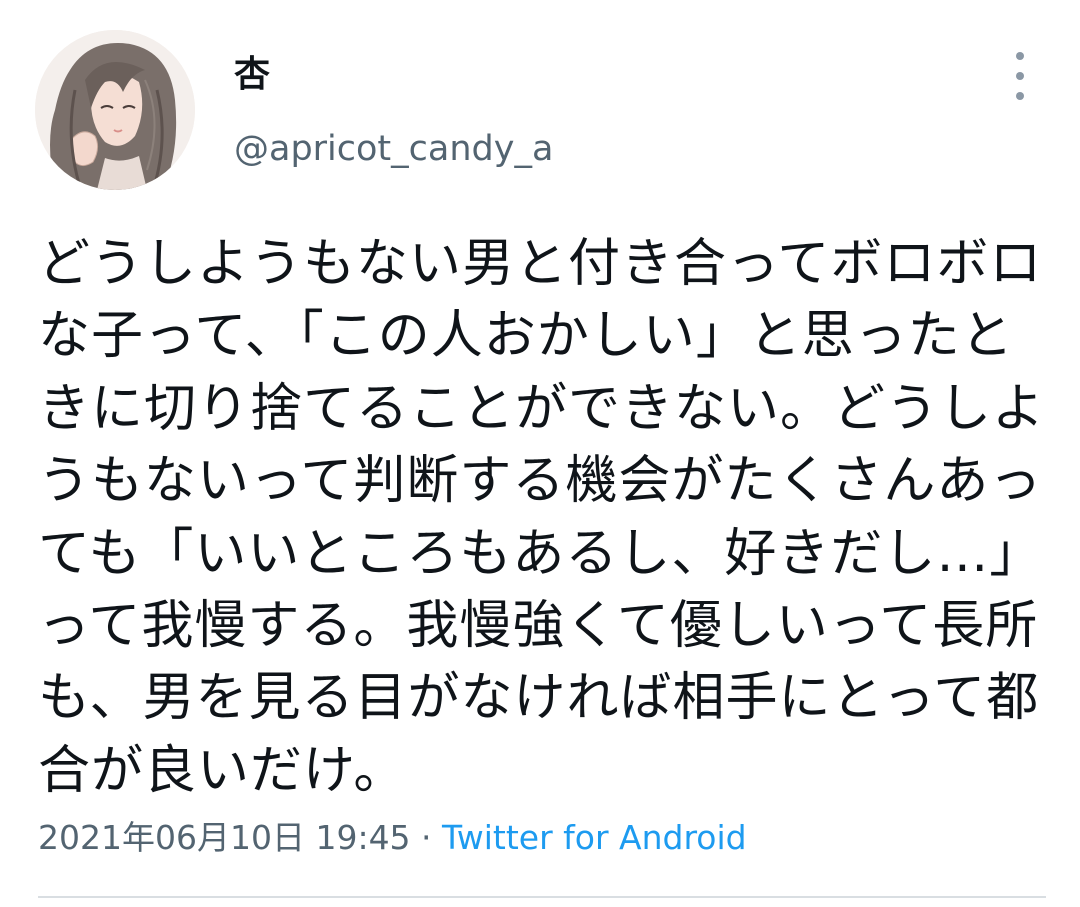  Describe the element at coordinates (224, 837) in the screenshot. I see `tweet-timestamp: 2021年06月10日 19:45` at that location.